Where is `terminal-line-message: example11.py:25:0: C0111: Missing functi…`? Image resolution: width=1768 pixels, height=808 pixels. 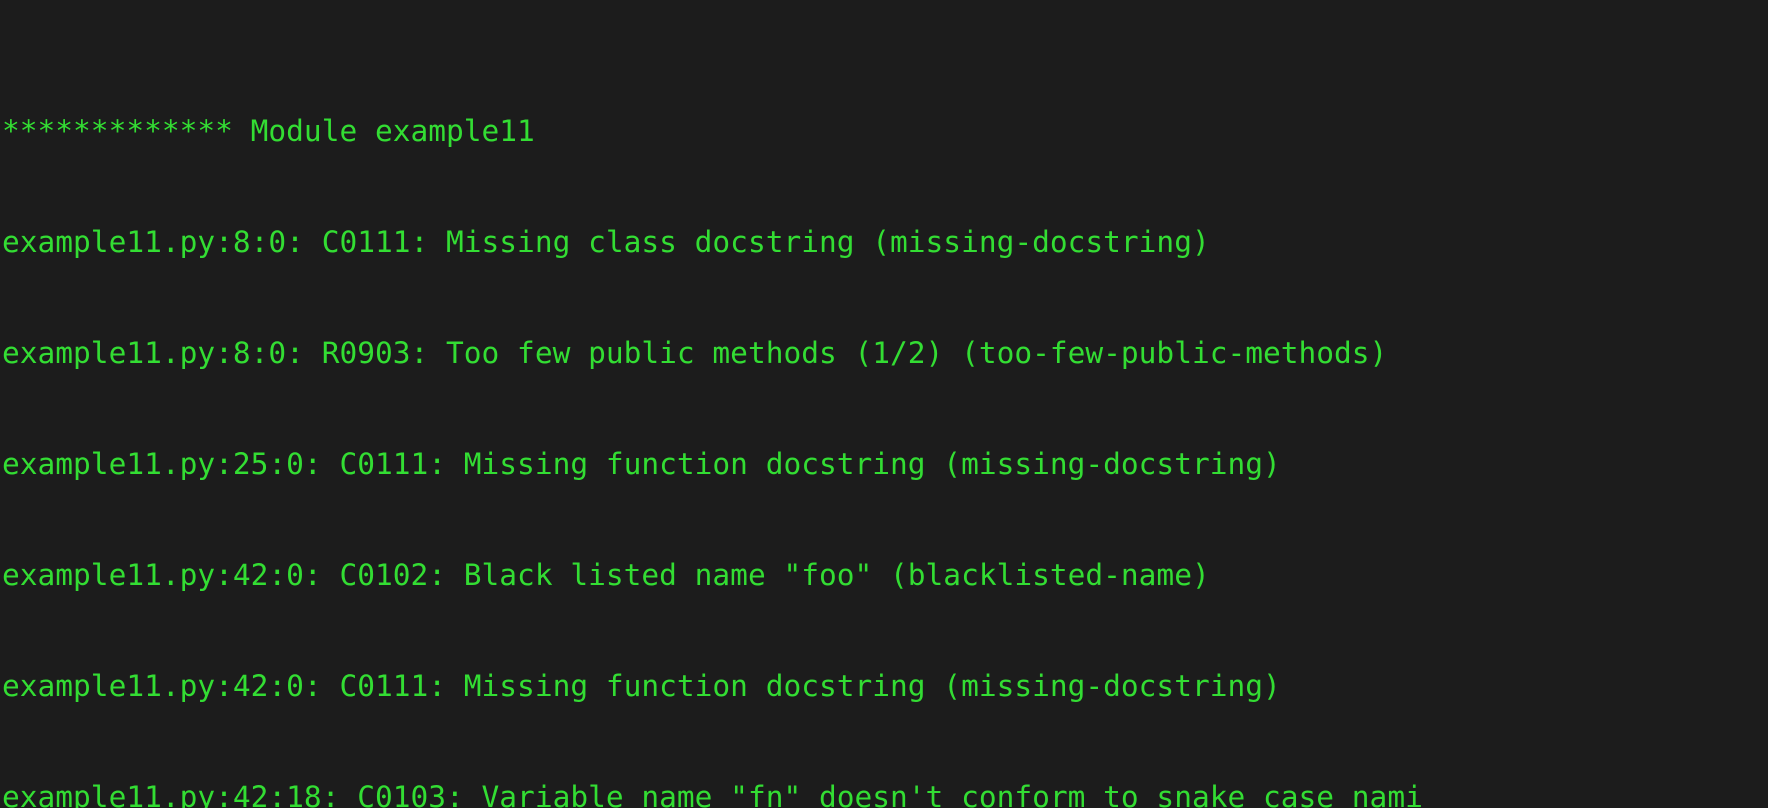
terminal-line-message: example11.py:25:0: C0111: Missing functi… is located at coordinates (641, 464).